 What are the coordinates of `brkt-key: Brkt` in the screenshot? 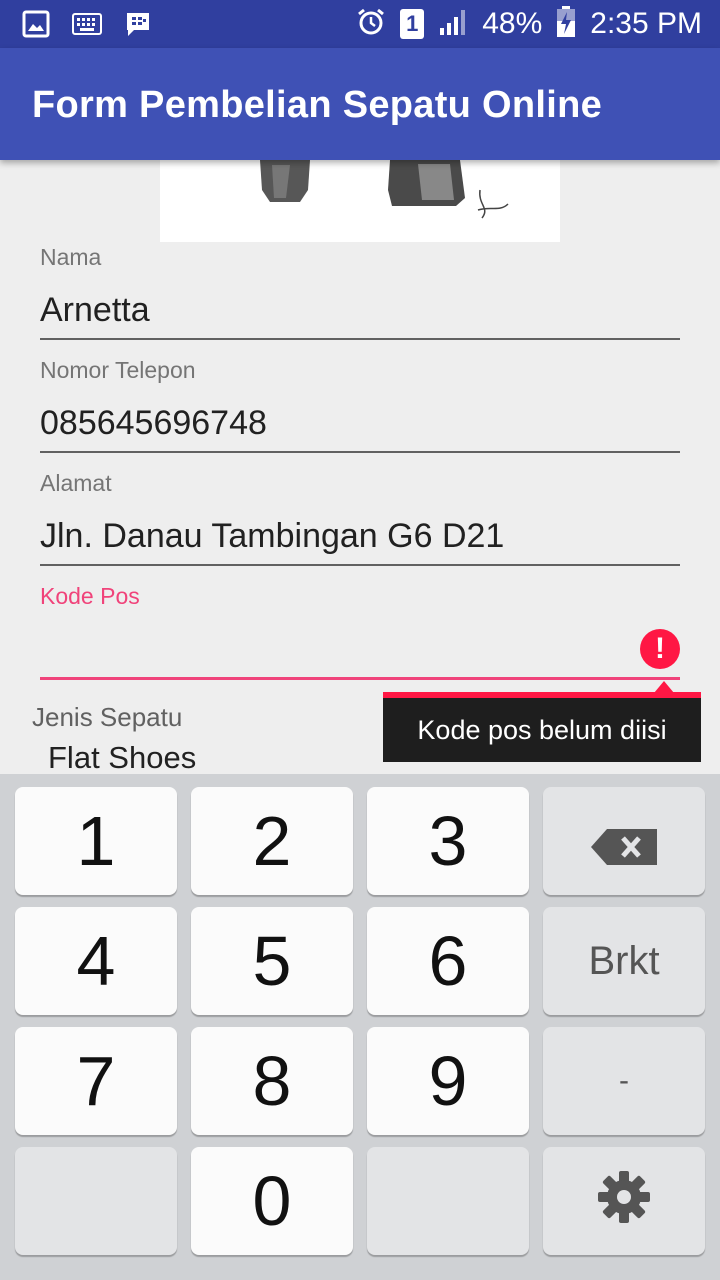 It's located at (624, 961).